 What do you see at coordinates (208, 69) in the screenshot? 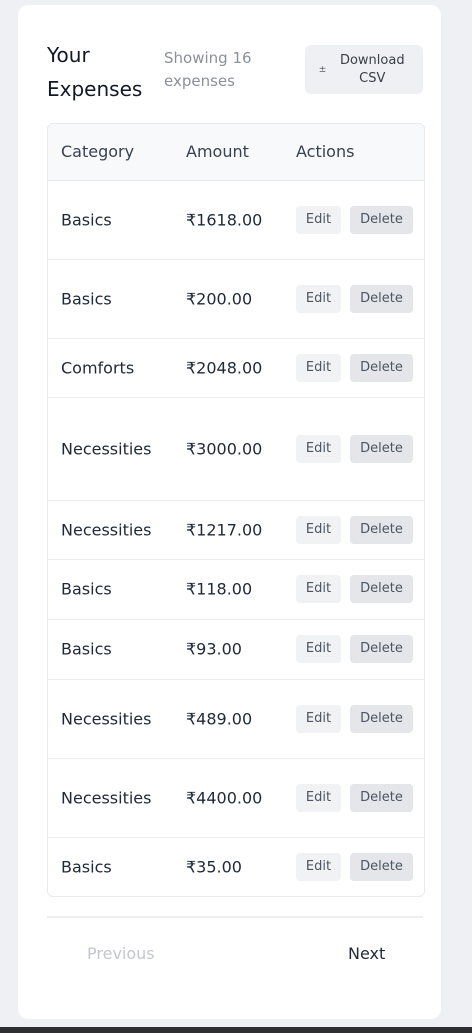
I see `expense-count-text: Showing 16 expenses` at bounding box center [208, 69].